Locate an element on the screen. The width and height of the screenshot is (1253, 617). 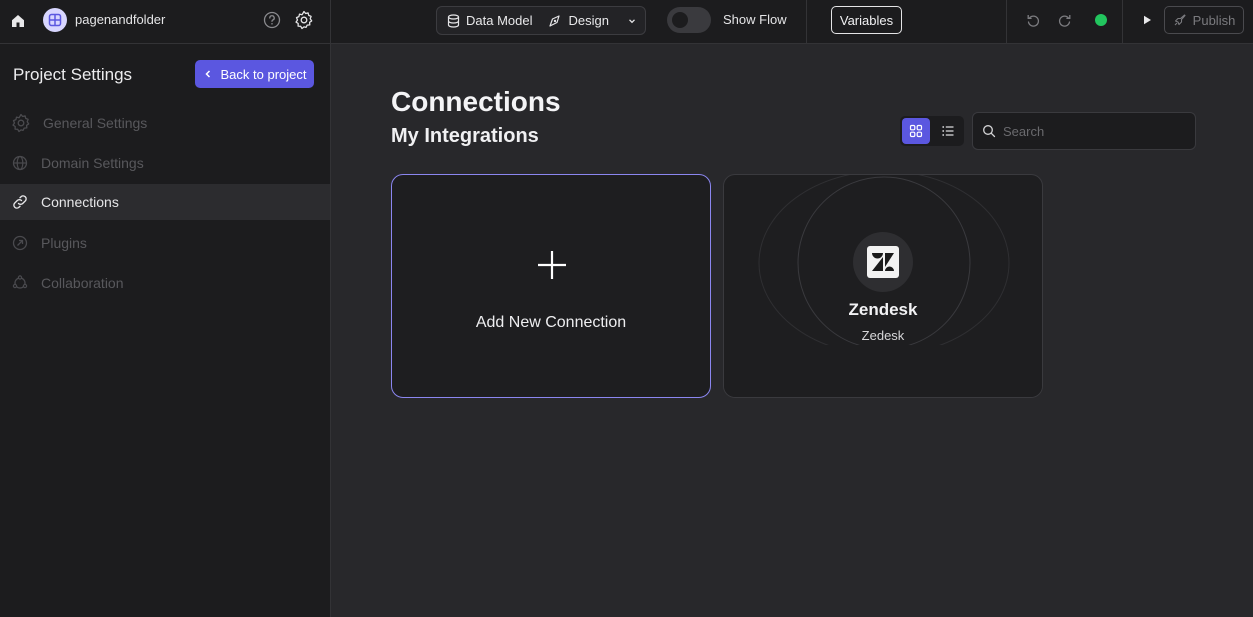
home-icon is located at coordinates (18, 21).